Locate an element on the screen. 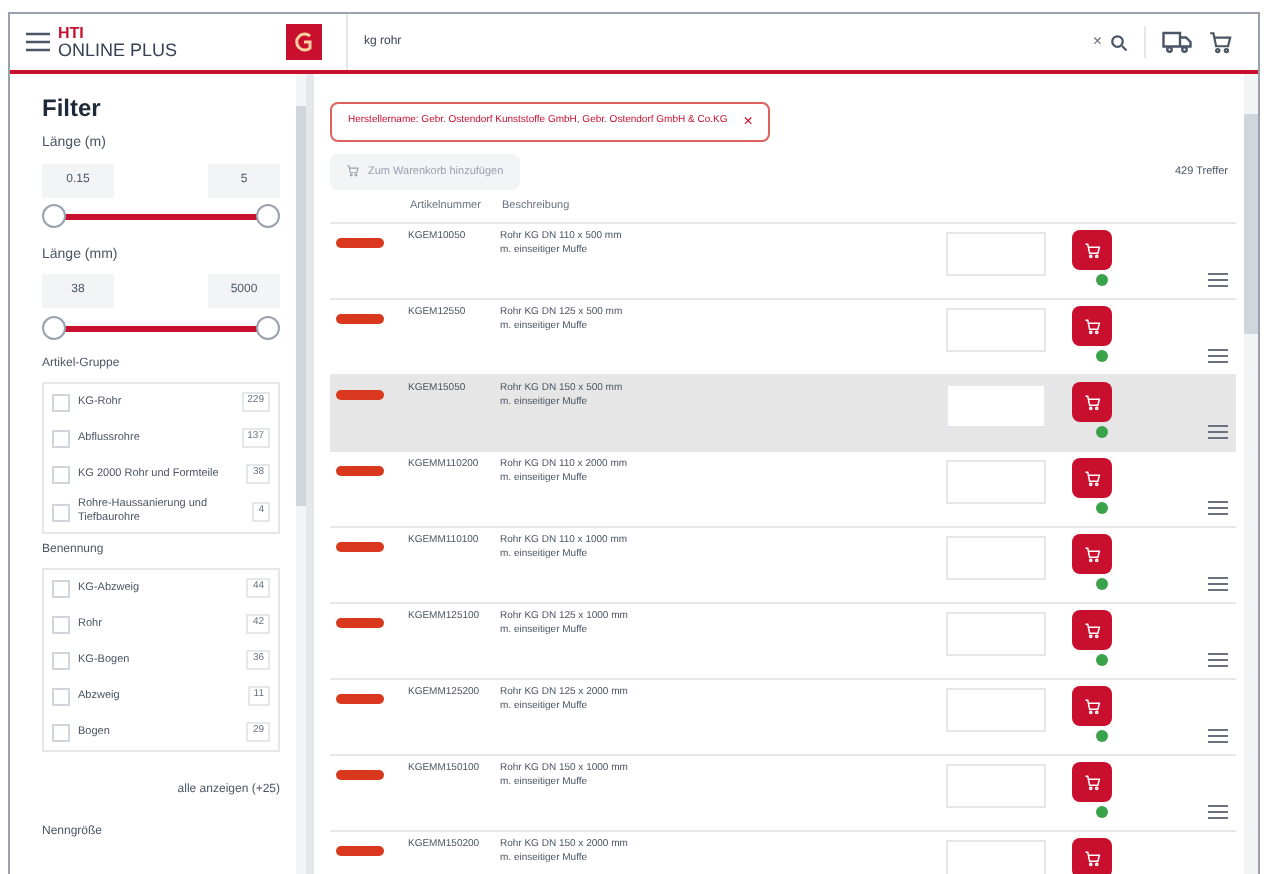 This screenshot has width=1268, height=874. logo-text: HTI is located at coordinates (72, 34).